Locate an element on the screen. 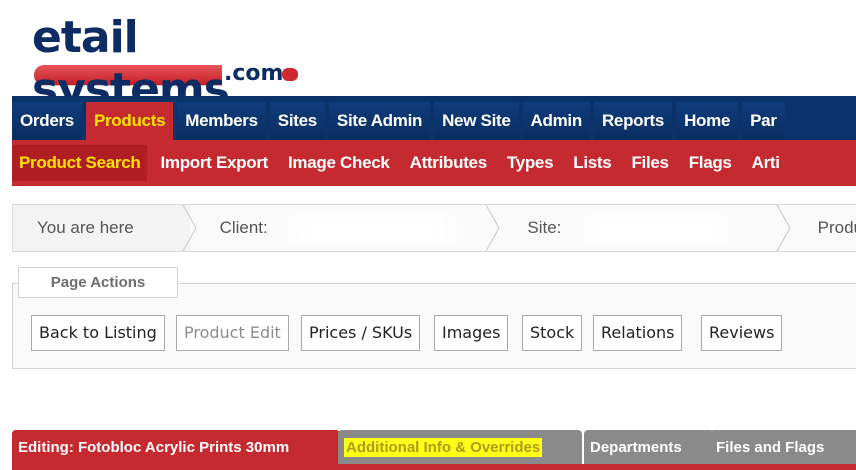  breadcrumb-client-label: Client: is located at coordinates (243, 227).